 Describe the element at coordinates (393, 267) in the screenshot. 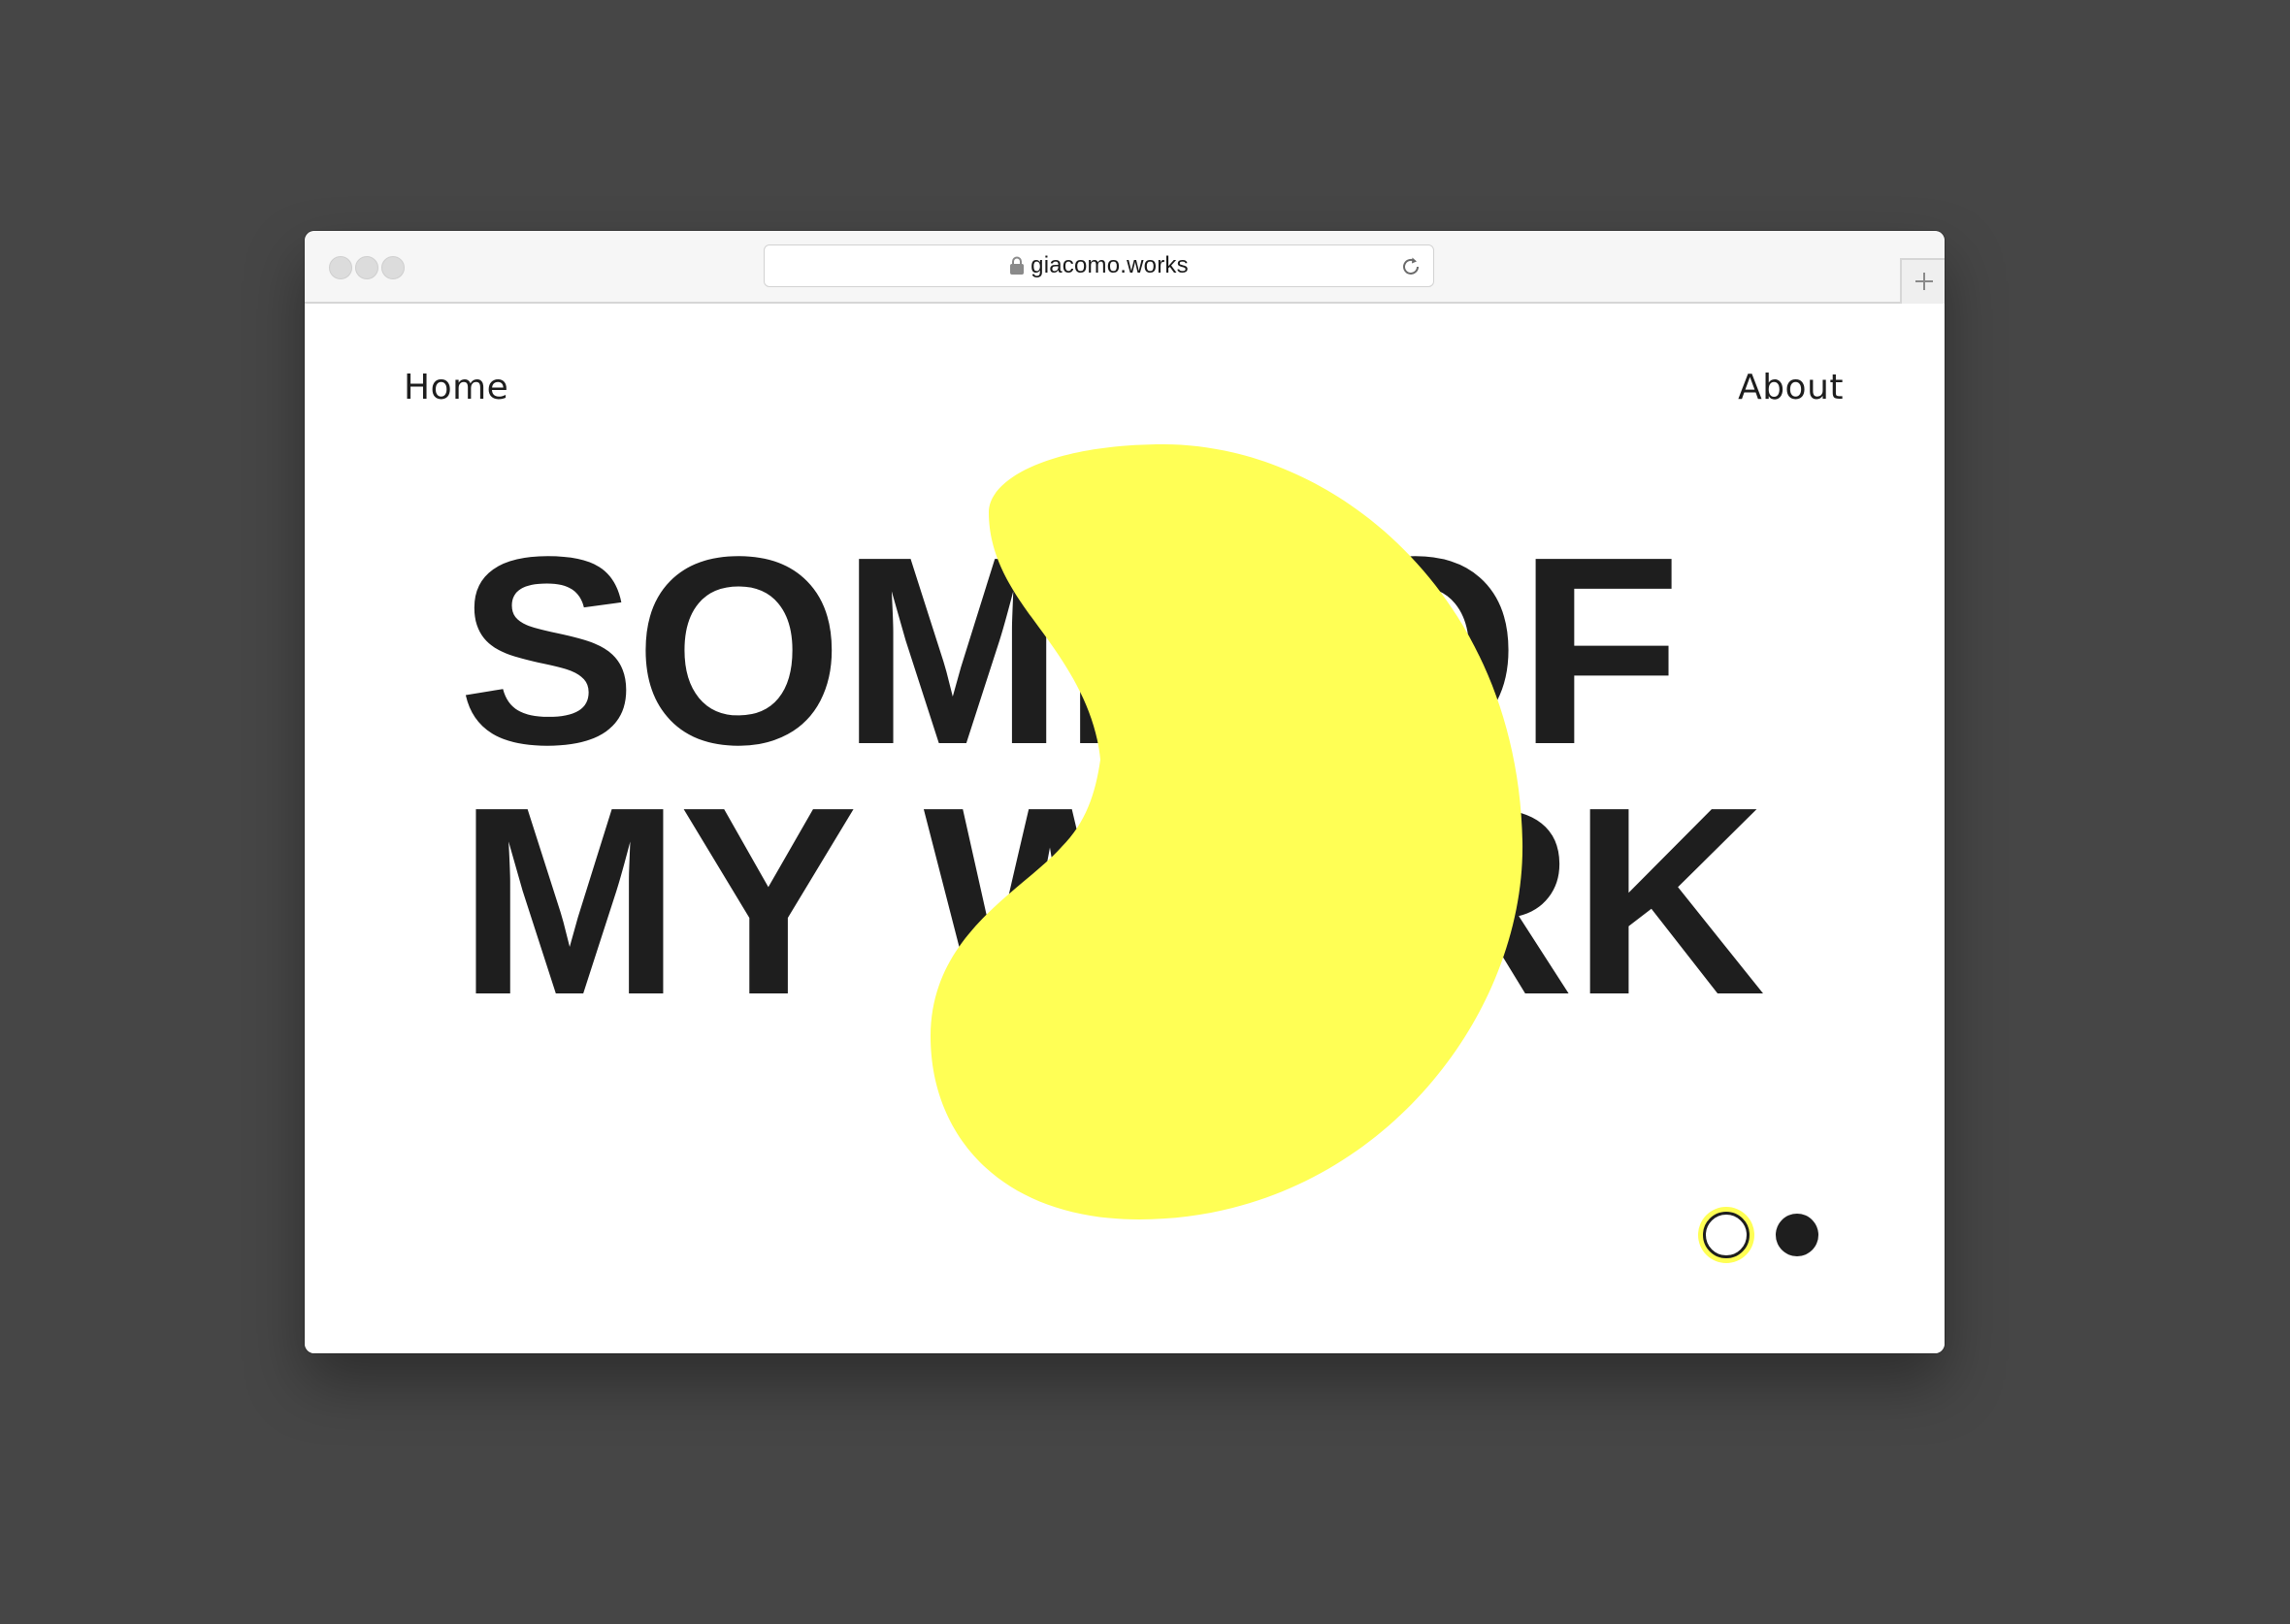

I see `zoom-window-button` at that location.